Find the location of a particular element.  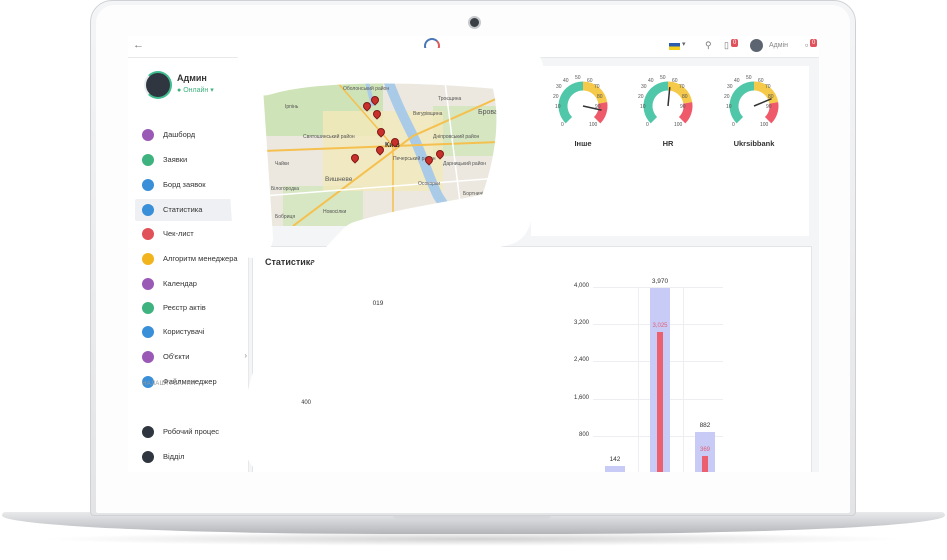

chart-inner-label: 3,025 is located at coordinates (660, 326).